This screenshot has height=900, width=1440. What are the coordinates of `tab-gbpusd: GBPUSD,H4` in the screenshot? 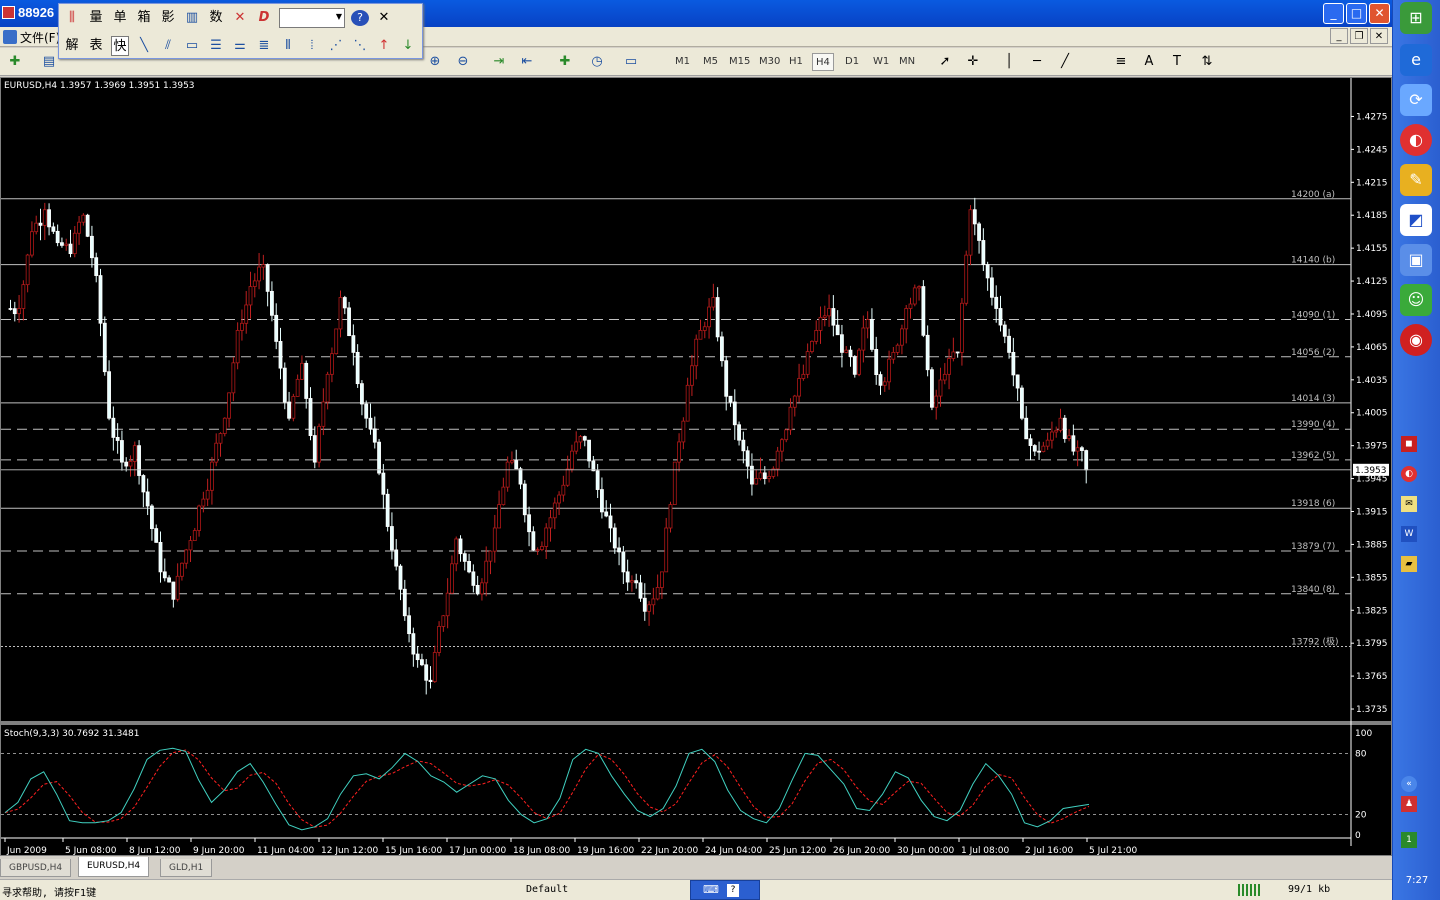 It's located at (36, 868).